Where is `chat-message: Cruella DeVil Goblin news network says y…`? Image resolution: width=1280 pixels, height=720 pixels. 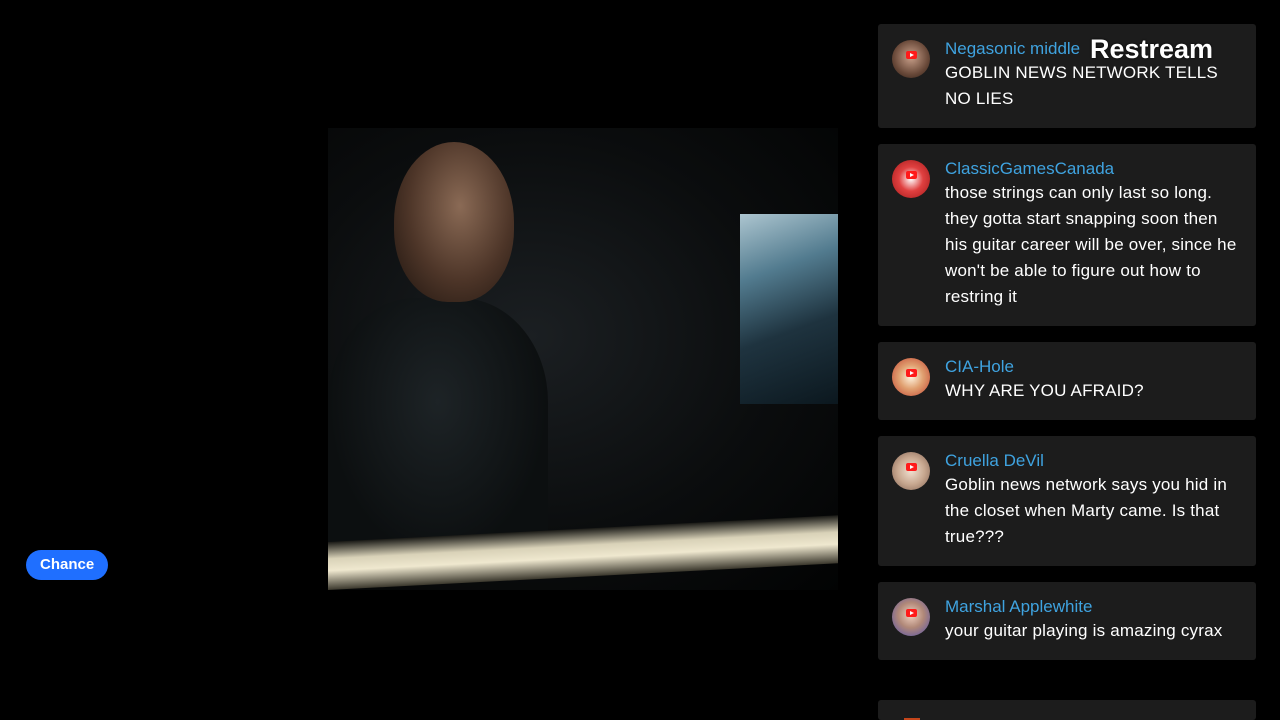 chat-message: Cruella DeVil Goblin news network says y… is located at coordinates (1067, 501).